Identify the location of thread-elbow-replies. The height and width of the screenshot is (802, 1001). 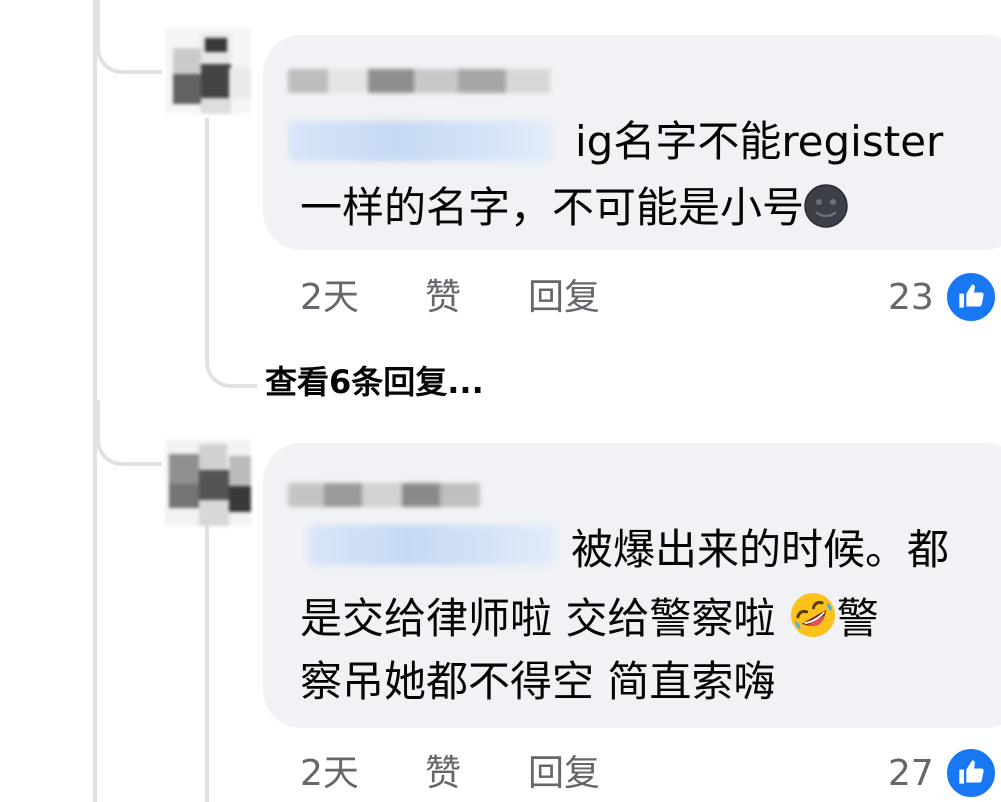
(231, 364).